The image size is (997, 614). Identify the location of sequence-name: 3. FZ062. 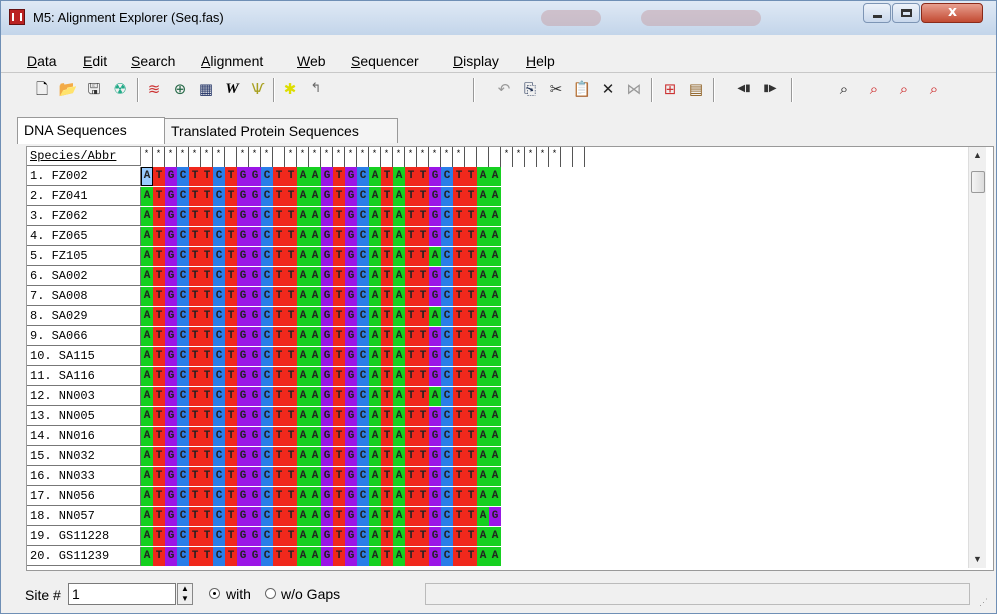
(84, 216).